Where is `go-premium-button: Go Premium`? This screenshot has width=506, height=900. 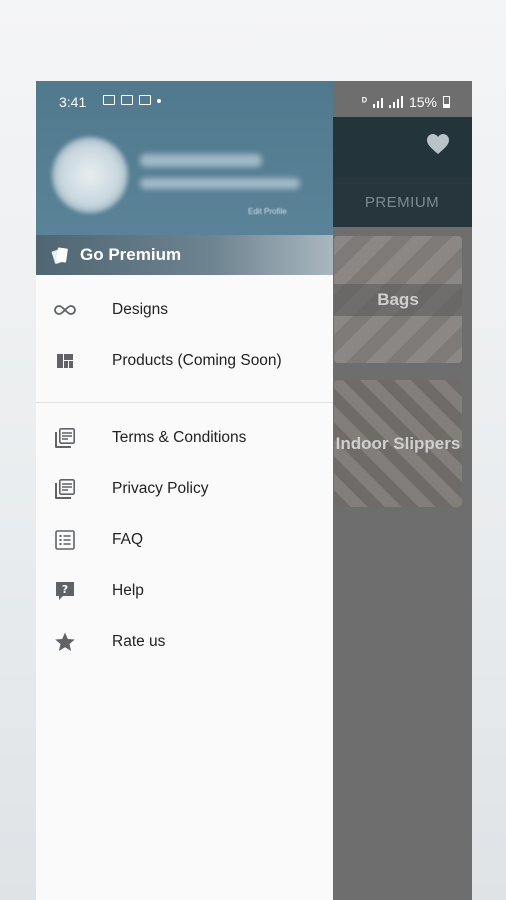
go-premium-button: Go Premium is located at coordinates (184, 255).